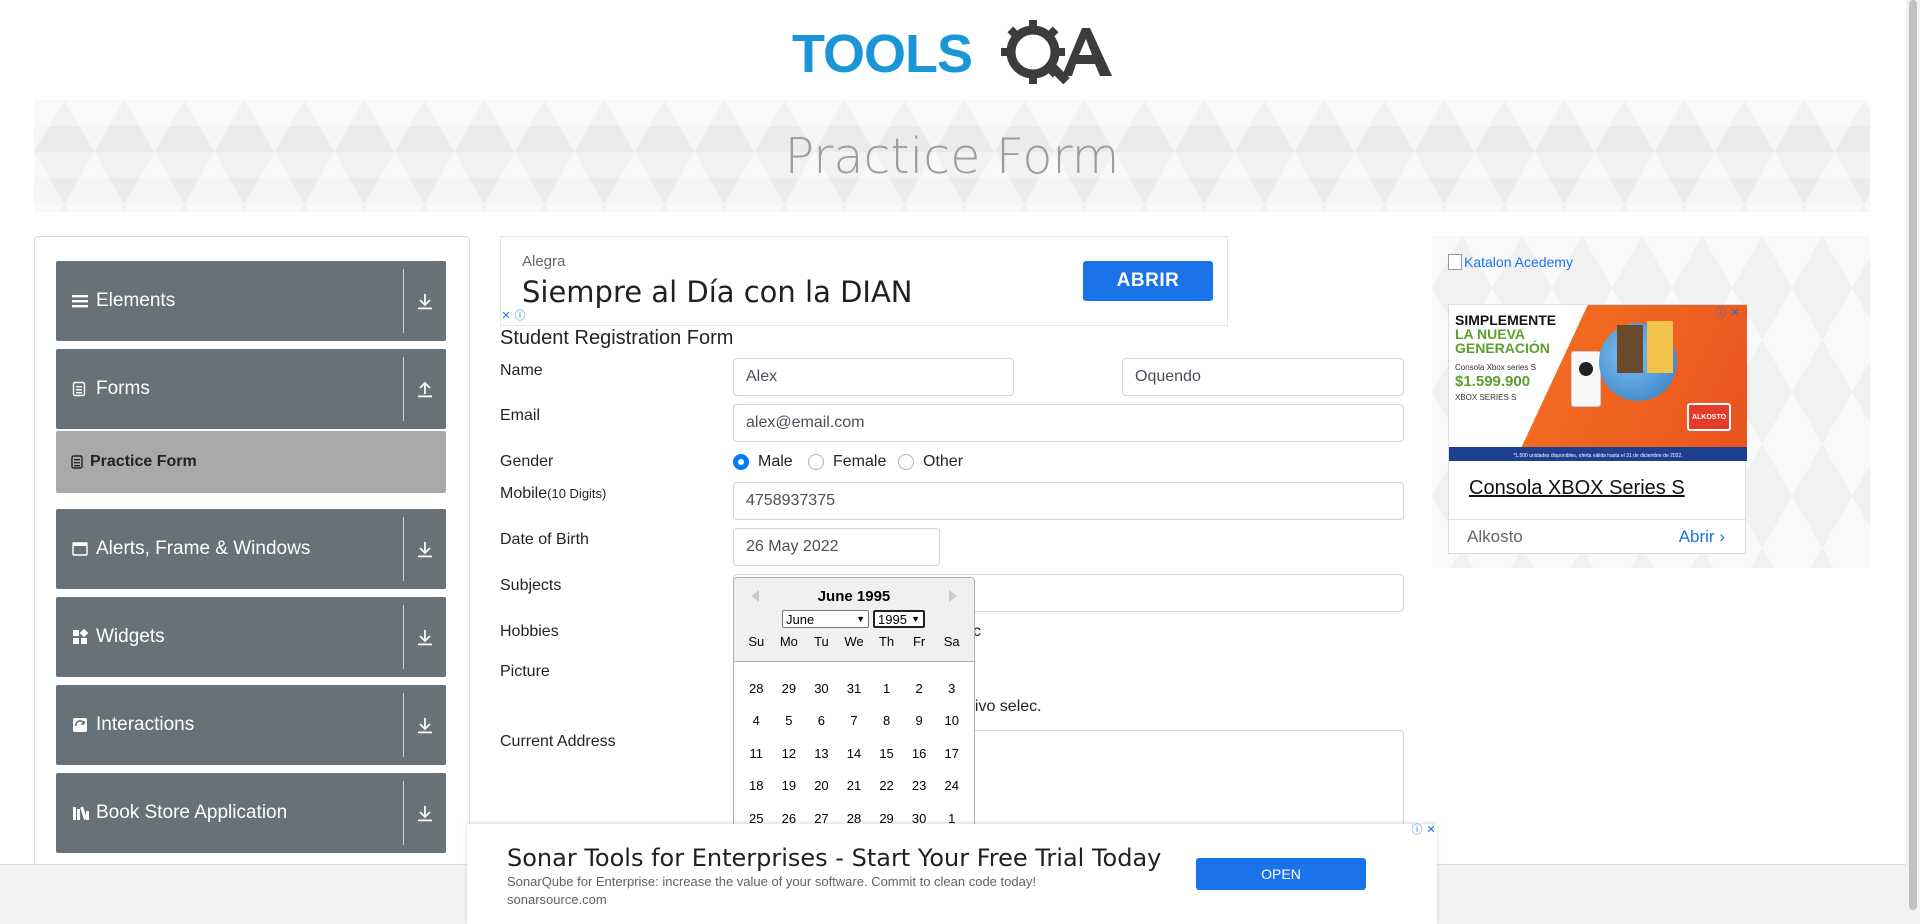 The image size is (1920, 924). Describe the element at coordinates (1709, 417) in the screenshot. I see `store-badge: ALKOSTO` at that location.